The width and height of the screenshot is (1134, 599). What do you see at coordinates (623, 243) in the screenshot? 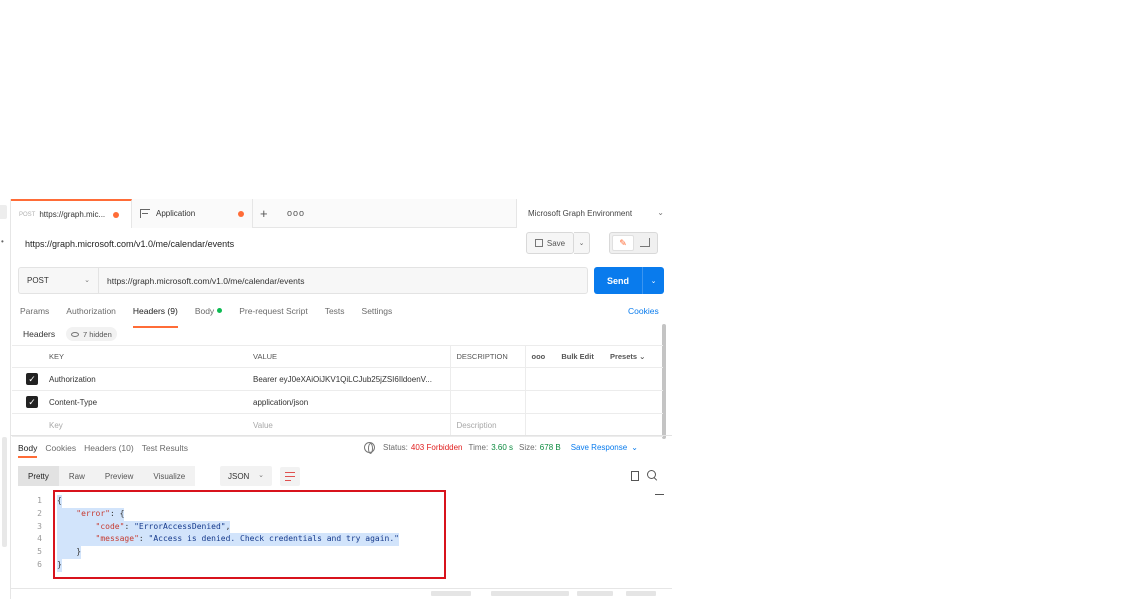
I see `edit-pencil-icon: ✎` at bounding box center [623, 243].